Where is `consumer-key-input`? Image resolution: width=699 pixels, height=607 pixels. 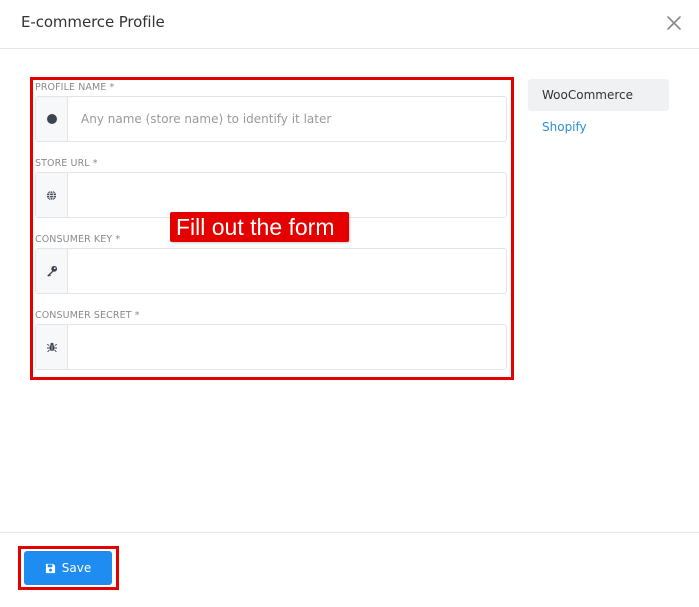 consumer-key-input is located at coordinates (287, 271).